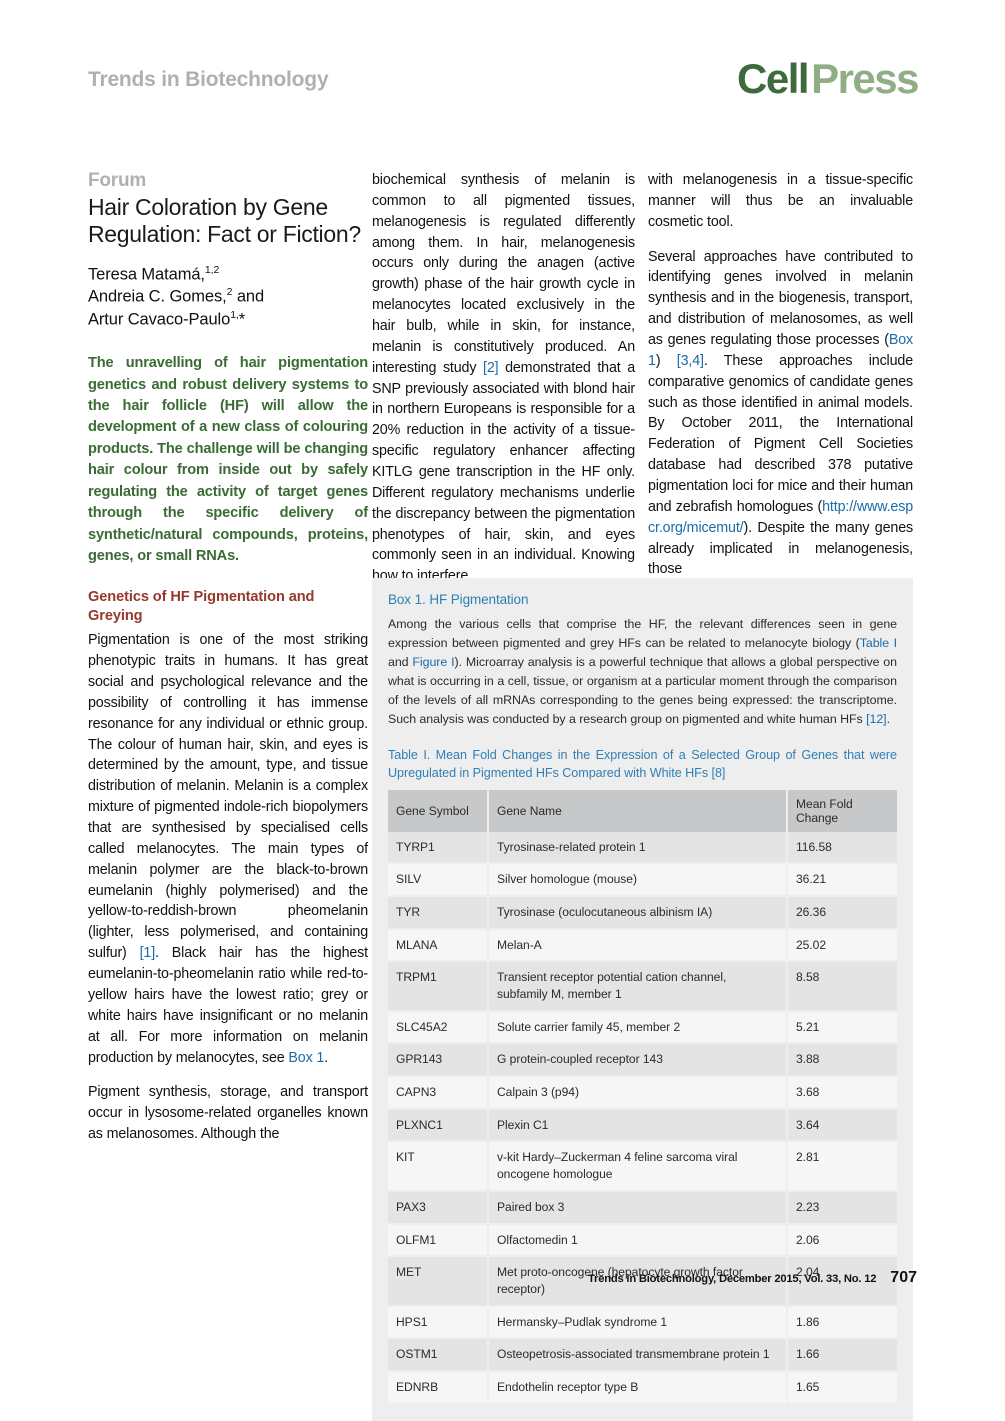 The image size is (1005, 1421). What do you see at coordinates (842, 912) in the screenshot?
I see `table-cell-value: 26.36` at bounding box center [842, 912].